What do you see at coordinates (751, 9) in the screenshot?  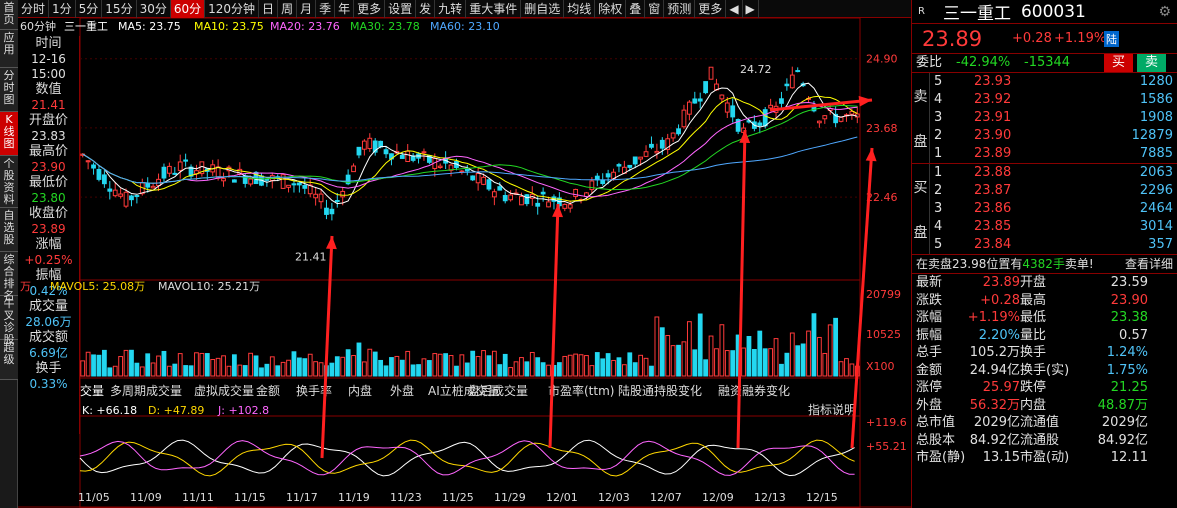 I see `scroll-right-icon: ▶` at bounding box center [751, 9].